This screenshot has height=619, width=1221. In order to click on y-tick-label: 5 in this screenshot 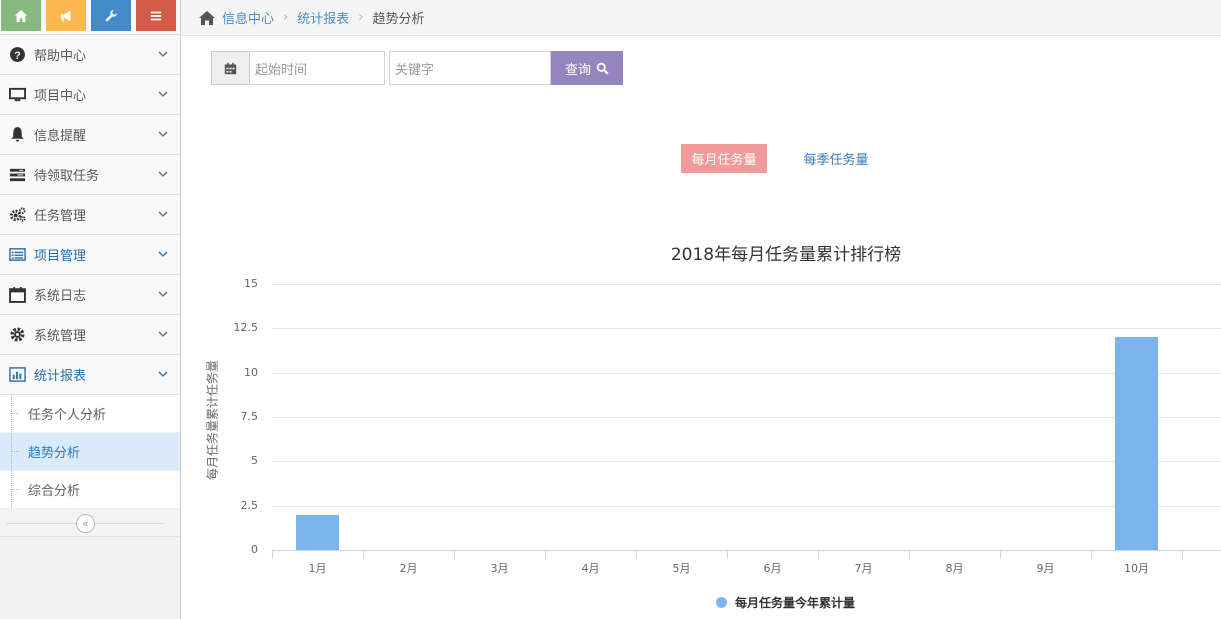, I will do `click(254, 461)`.